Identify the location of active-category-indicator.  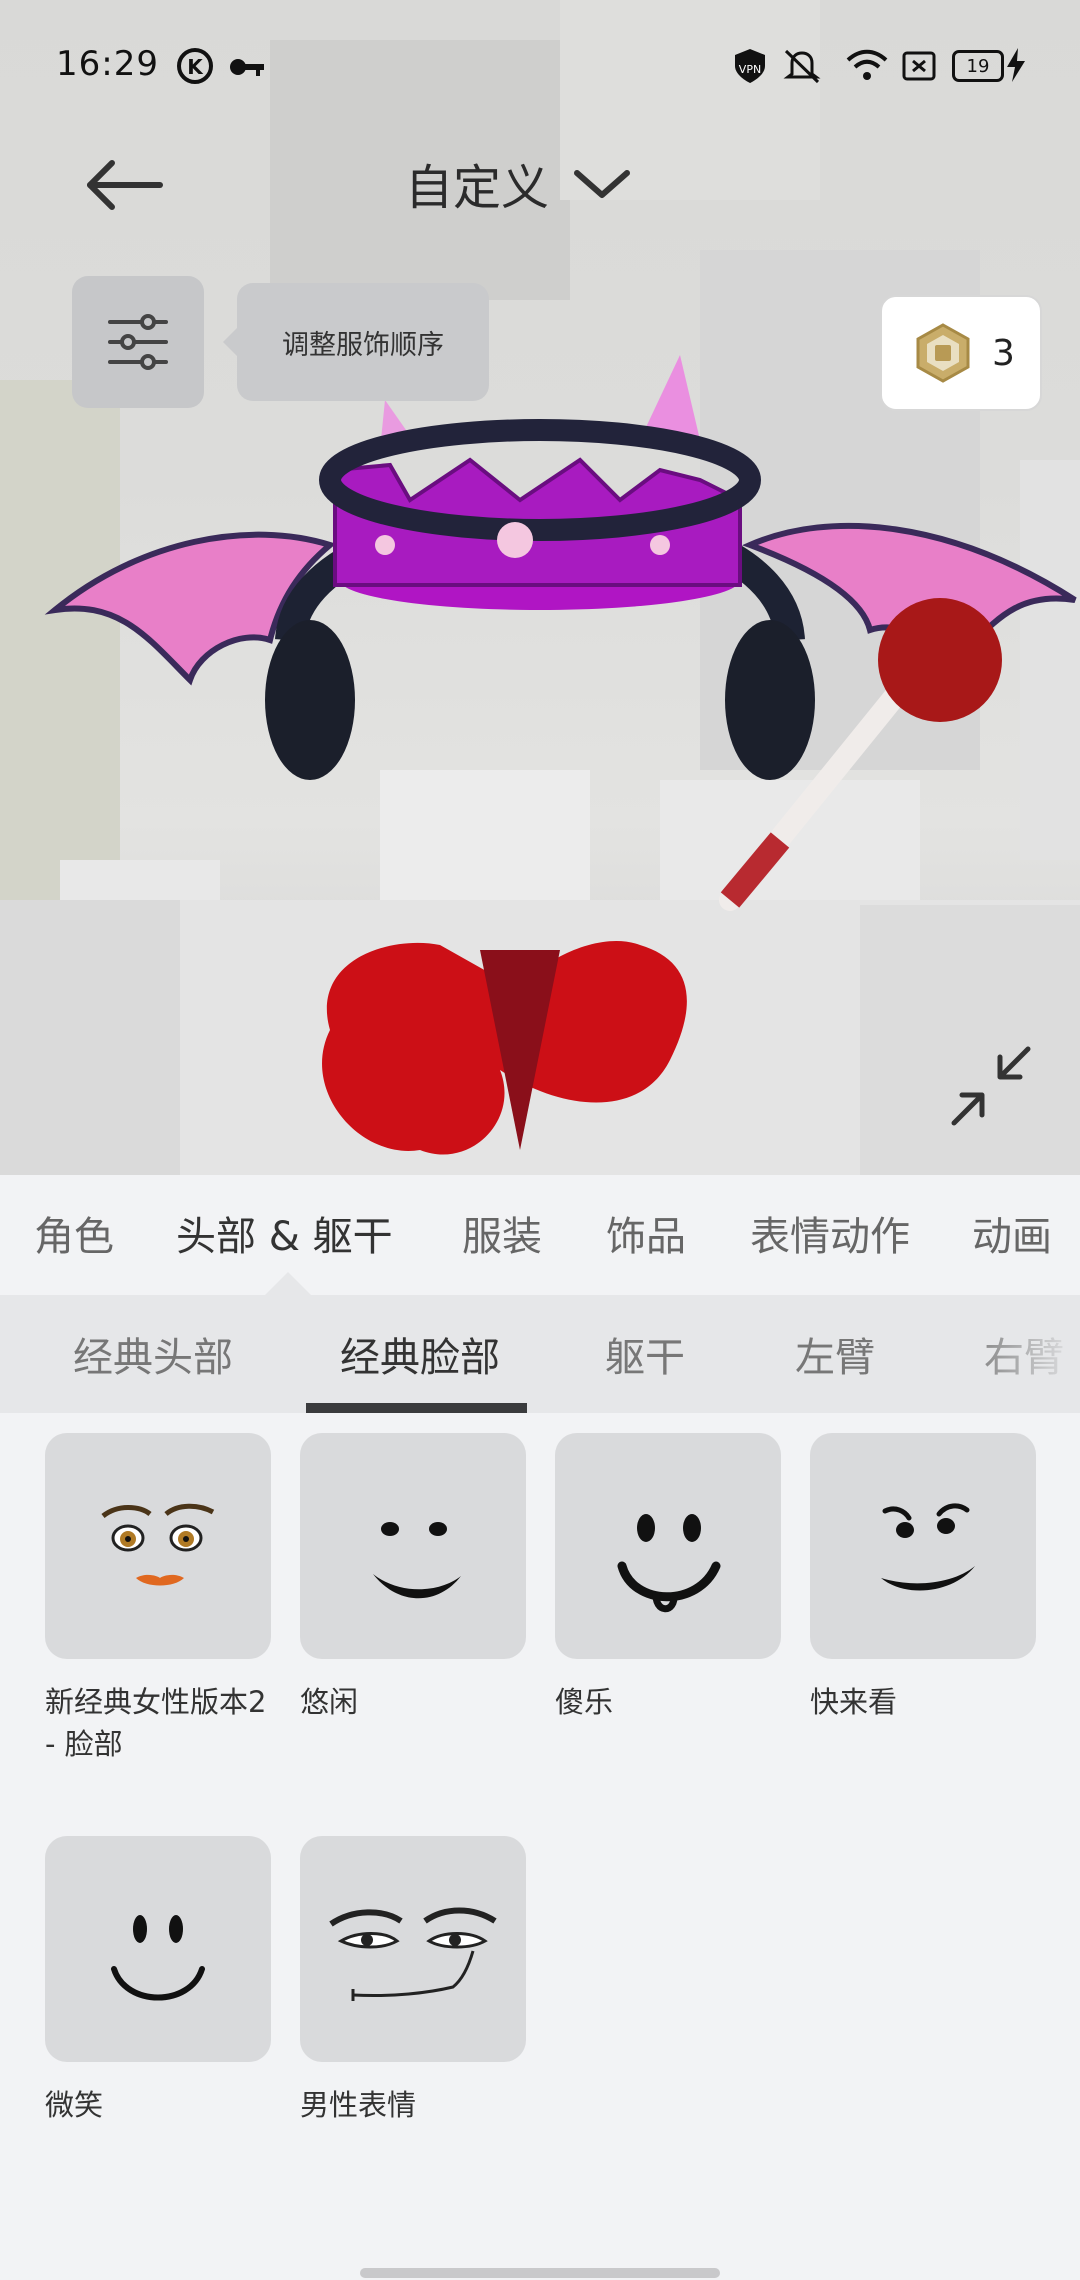
(288, 1284).